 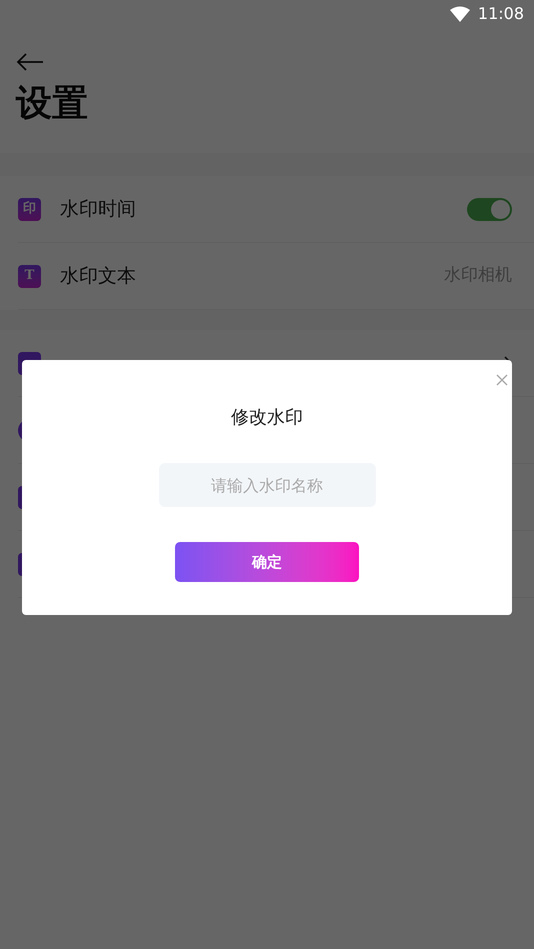 I want to click on wifi-icon, so click(x=460, y=14).